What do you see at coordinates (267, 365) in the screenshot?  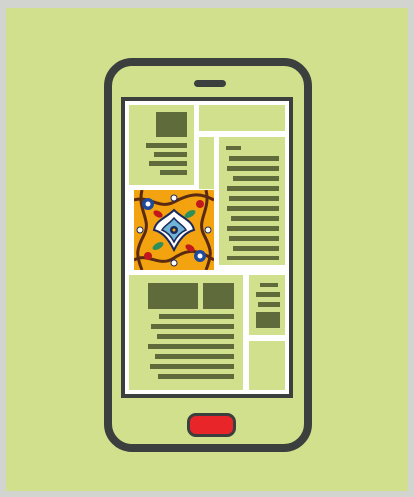 I see `content-panel-empty` at bounding box center [267, 365].